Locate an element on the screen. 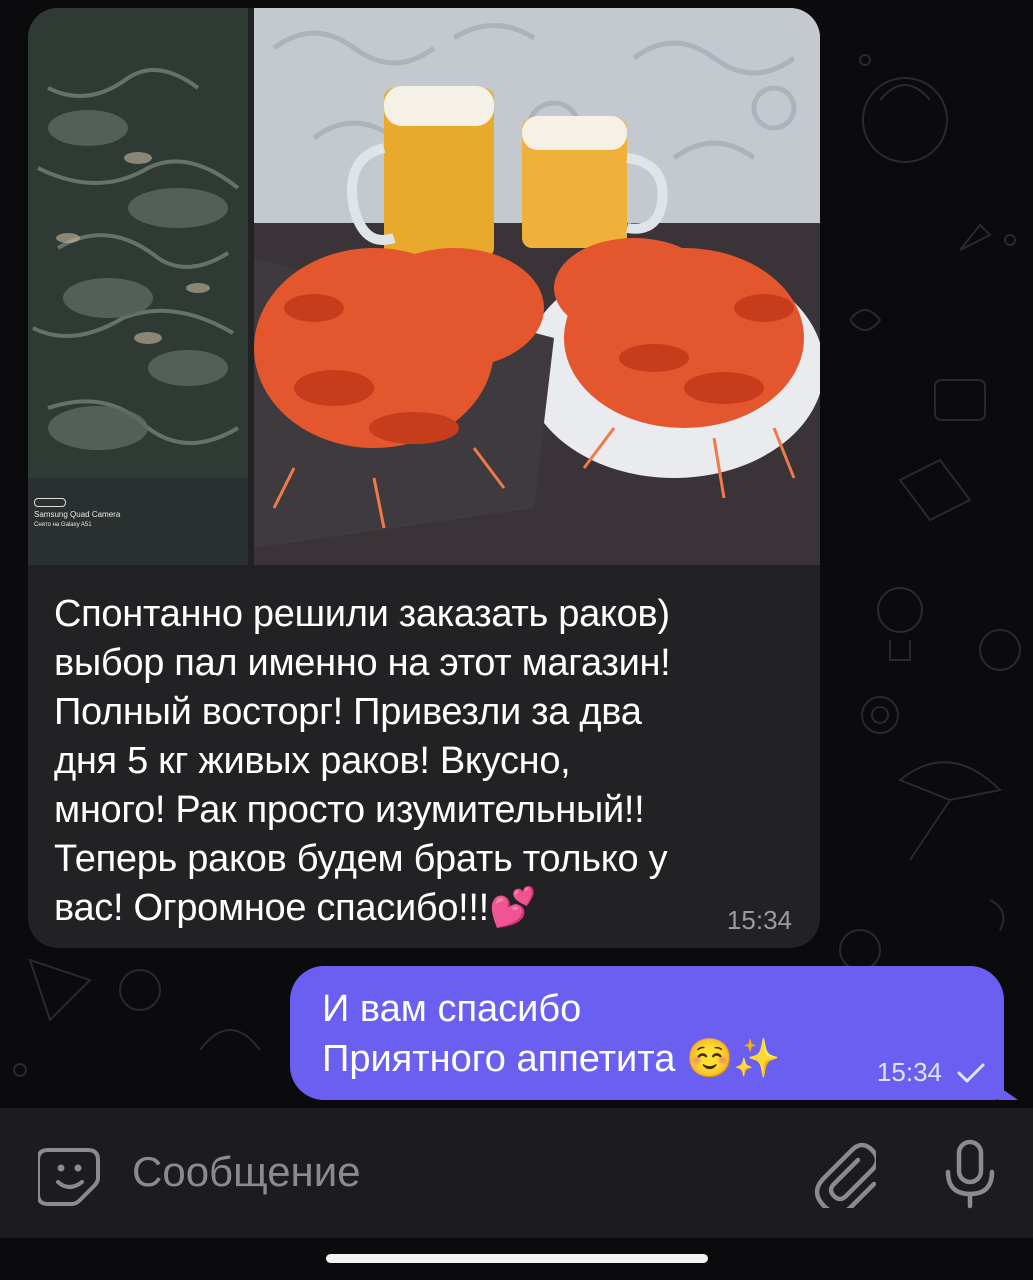  live-crayfish-image is located at coordinates (138, 286).